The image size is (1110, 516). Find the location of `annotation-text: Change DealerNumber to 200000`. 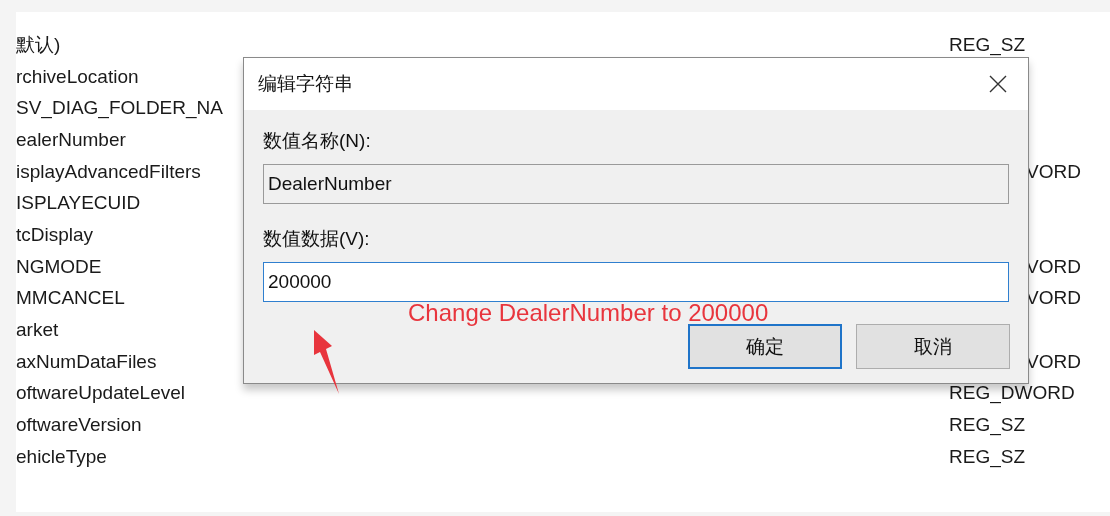

annotation-text: Change DealerNumber to 200000 is located at coordinates (588, 313).